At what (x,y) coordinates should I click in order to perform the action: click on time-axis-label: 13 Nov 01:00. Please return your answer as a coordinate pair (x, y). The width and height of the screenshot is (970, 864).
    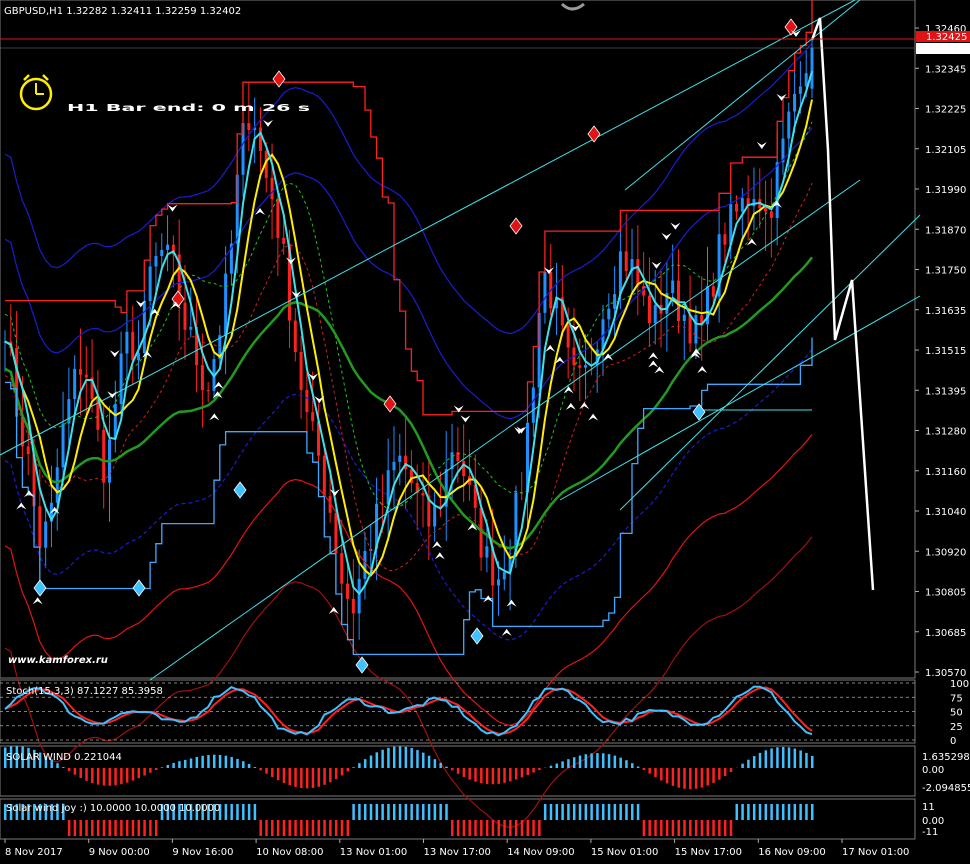
    Looking at the image, I should click on (373, 852).